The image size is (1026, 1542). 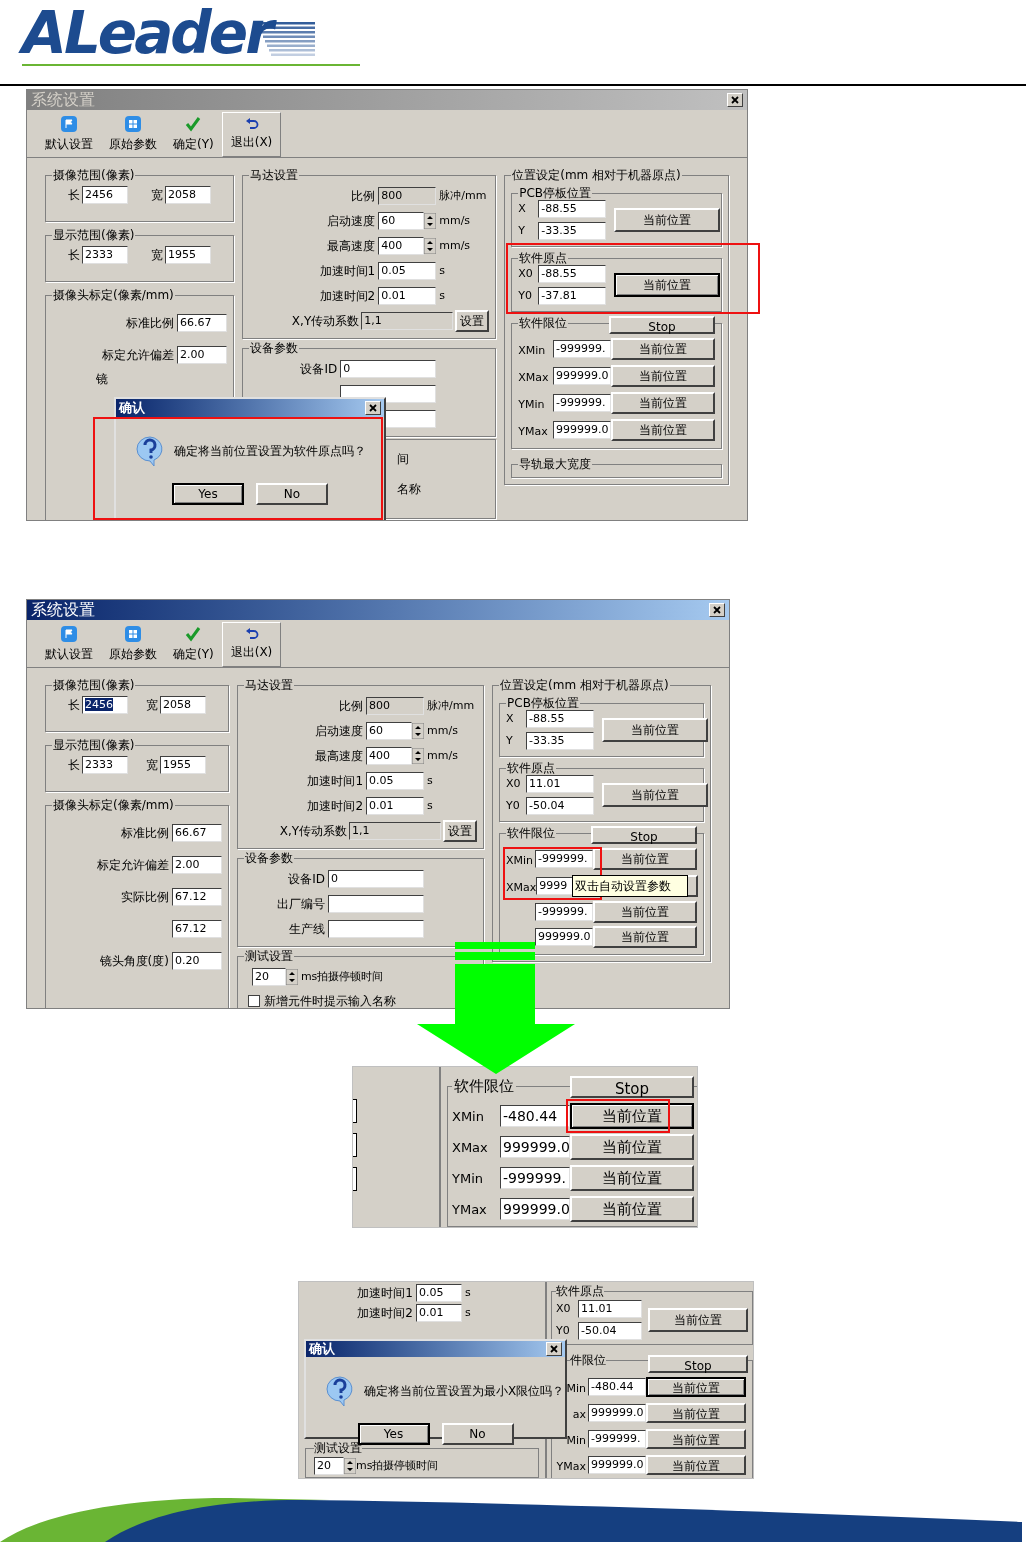 I want to click on text-field: -37.81, so click(x=572, y=296).